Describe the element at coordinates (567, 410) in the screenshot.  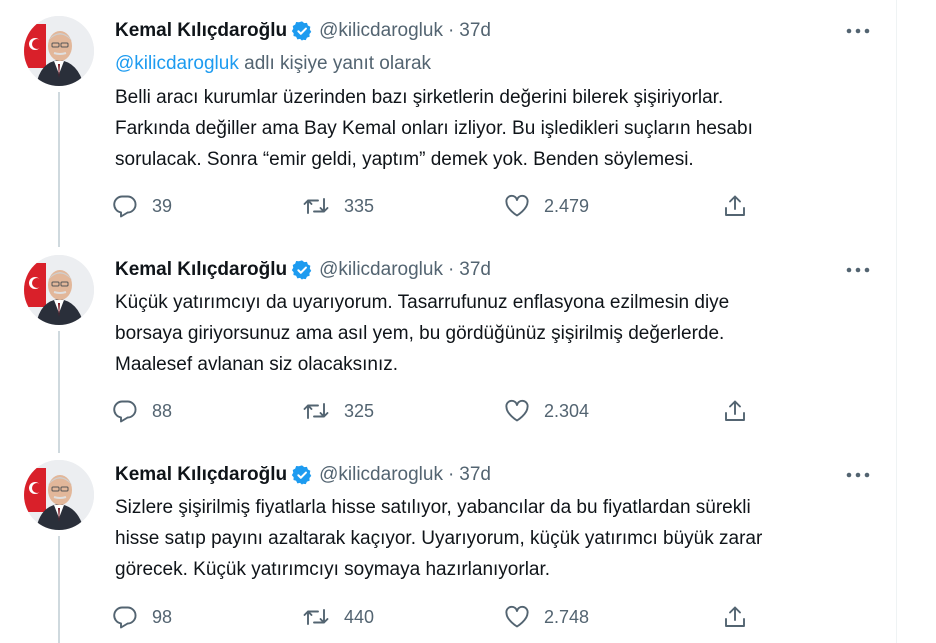
I see `like-count: 2.304` at that location.